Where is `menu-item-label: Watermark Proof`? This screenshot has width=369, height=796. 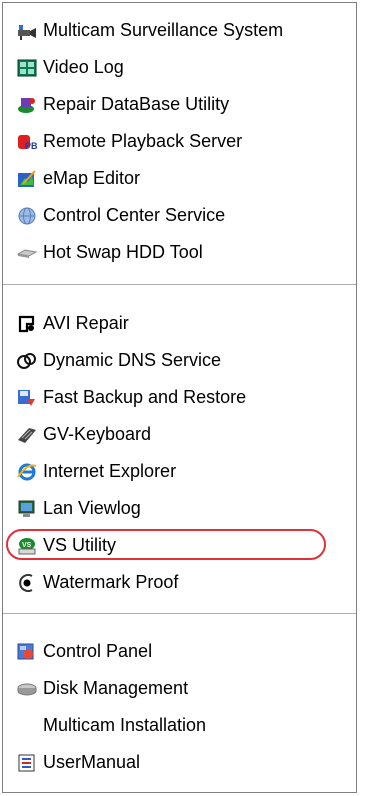
menu-item-label: Watermark Proof is located at coordinates (111, 581).